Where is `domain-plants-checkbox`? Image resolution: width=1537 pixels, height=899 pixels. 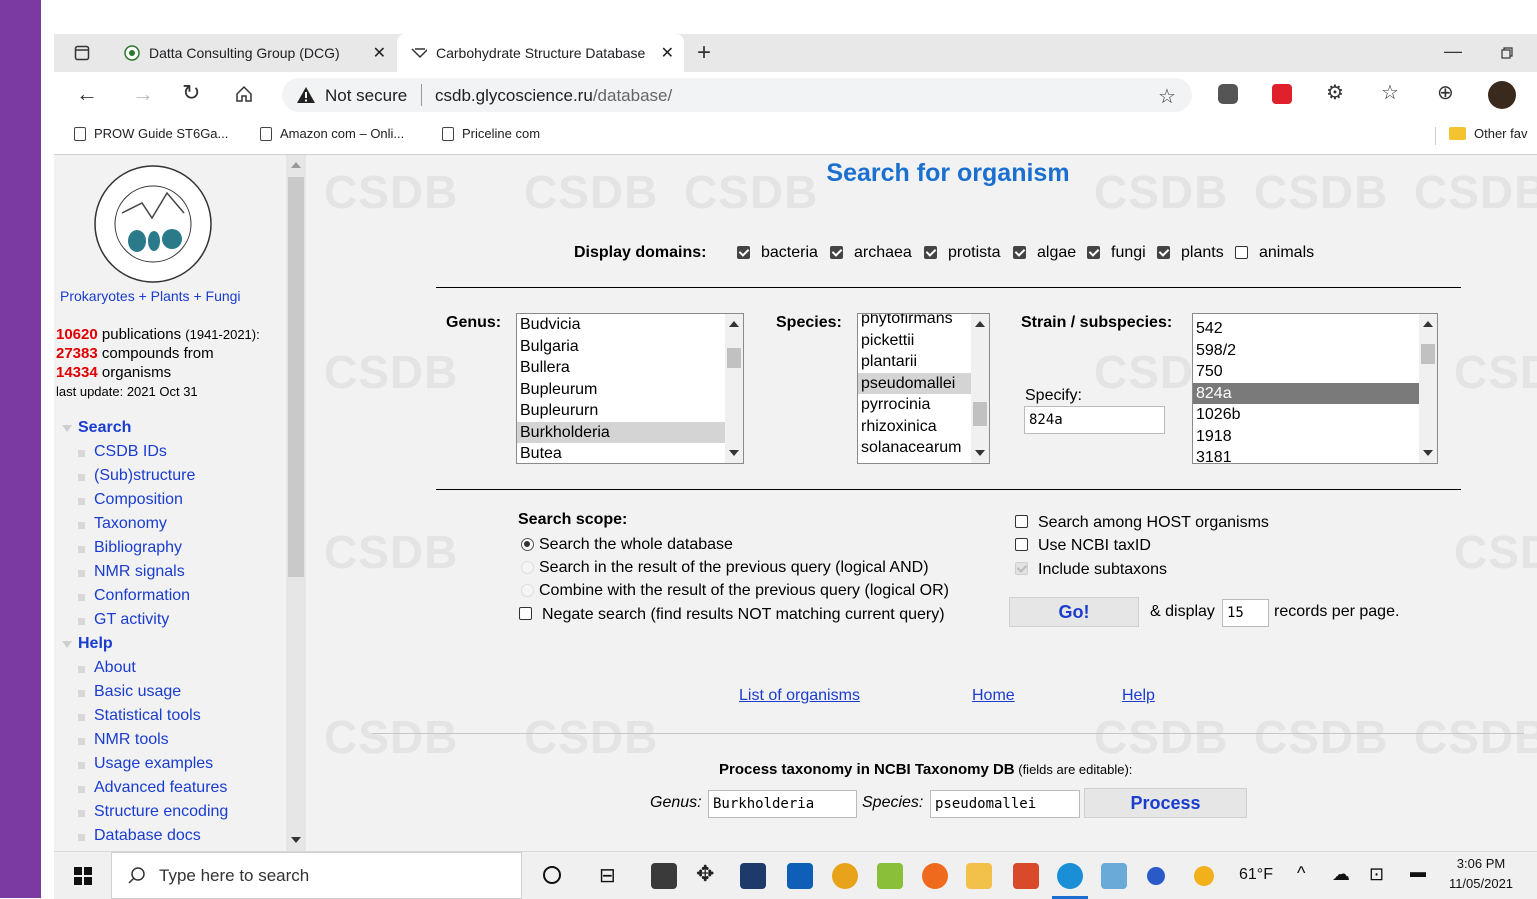 domain-plants-checkbox is located at coordinates (1163, 252).